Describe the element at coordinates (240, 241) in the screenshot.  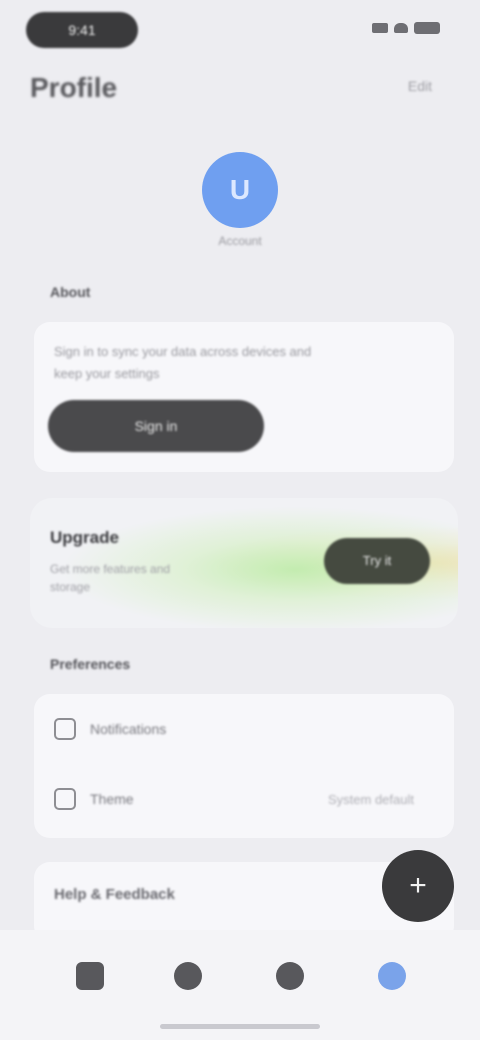
I see `avatar-caption: Account` at that location.